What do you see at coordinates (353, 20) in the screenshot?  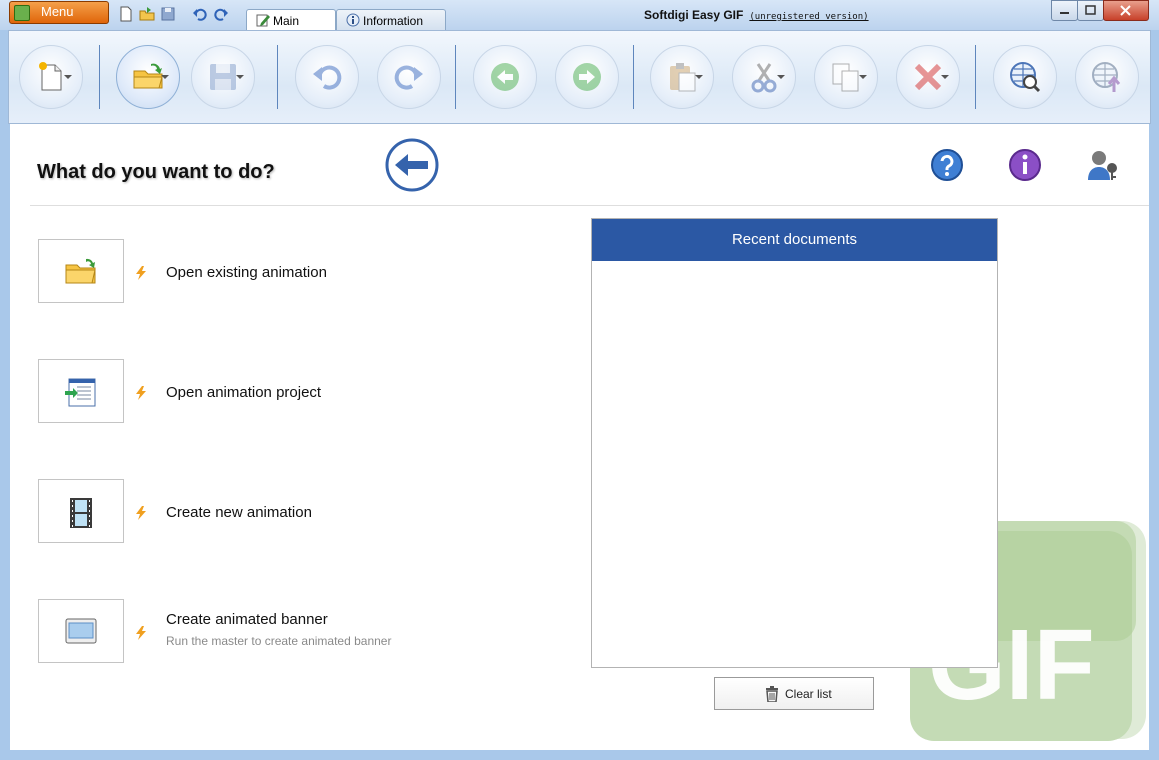 I see `info-icon` at bounding box center [353, 20].